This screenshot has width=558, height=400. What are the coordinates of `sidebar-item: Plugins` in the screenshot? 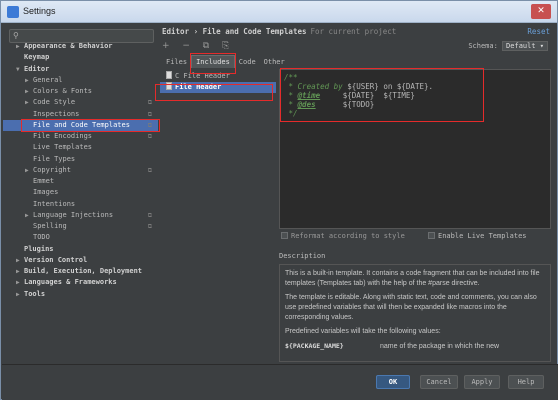 It's located at (80, 249).